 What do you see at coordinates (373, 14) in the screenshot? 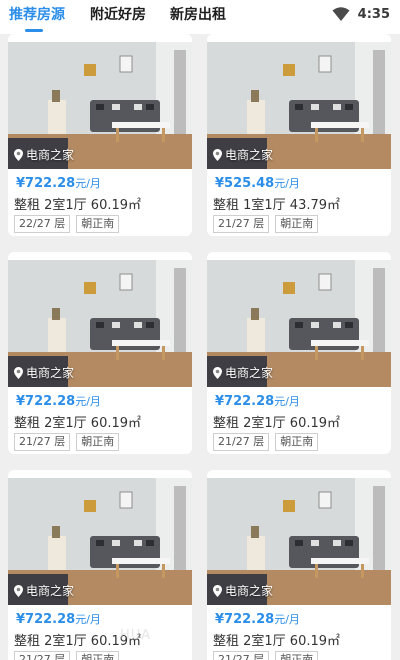
I see `status-time: 4:35` at bounding box center [373, 14].